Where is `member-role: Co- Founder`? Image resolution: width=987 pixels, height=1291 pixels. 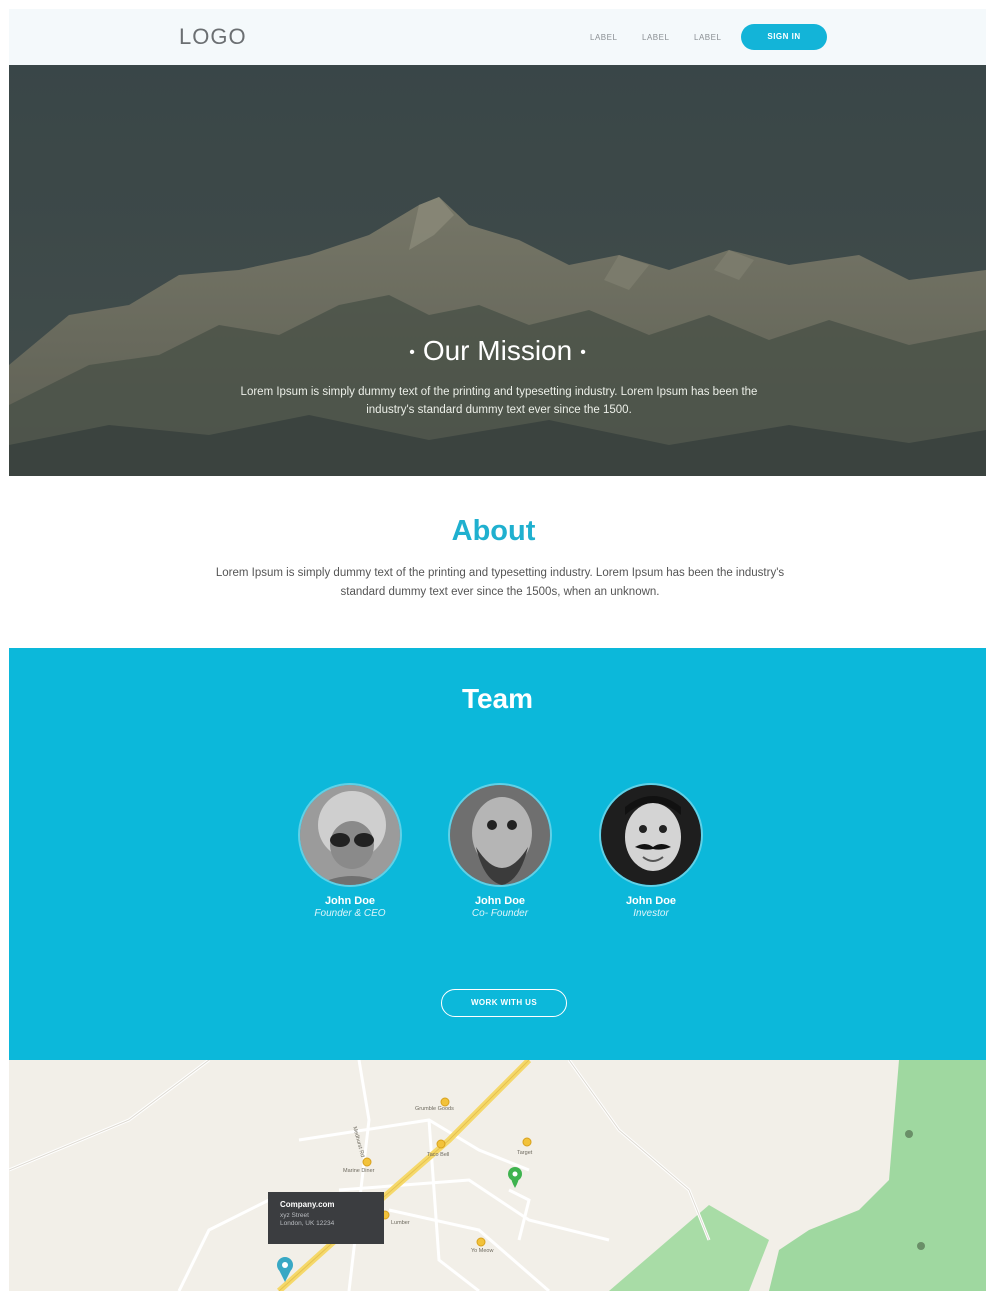 member-role: Co- Founder is located at coordinates (500, 913).